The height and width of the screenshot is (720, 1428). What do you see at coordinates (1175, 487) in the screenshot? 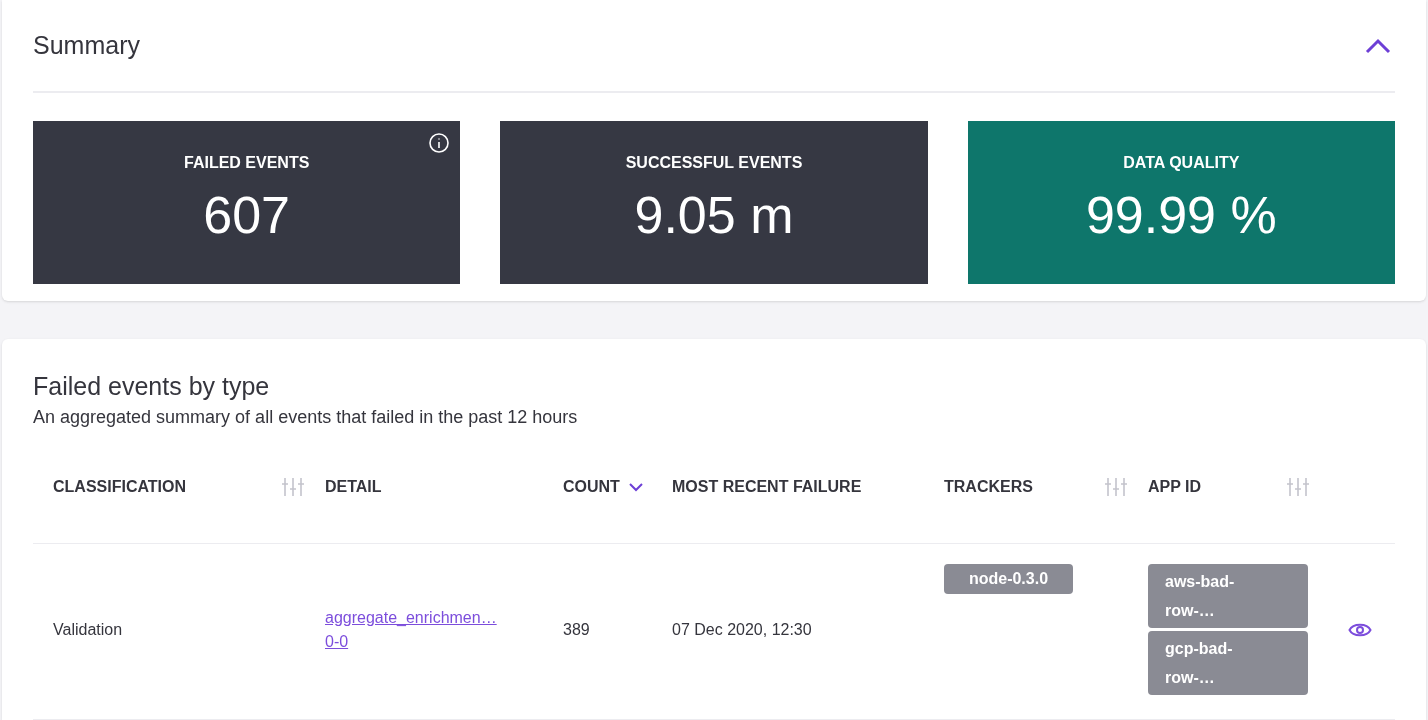
I see `column-header: APP ID` at bounding box center [1175, 487].